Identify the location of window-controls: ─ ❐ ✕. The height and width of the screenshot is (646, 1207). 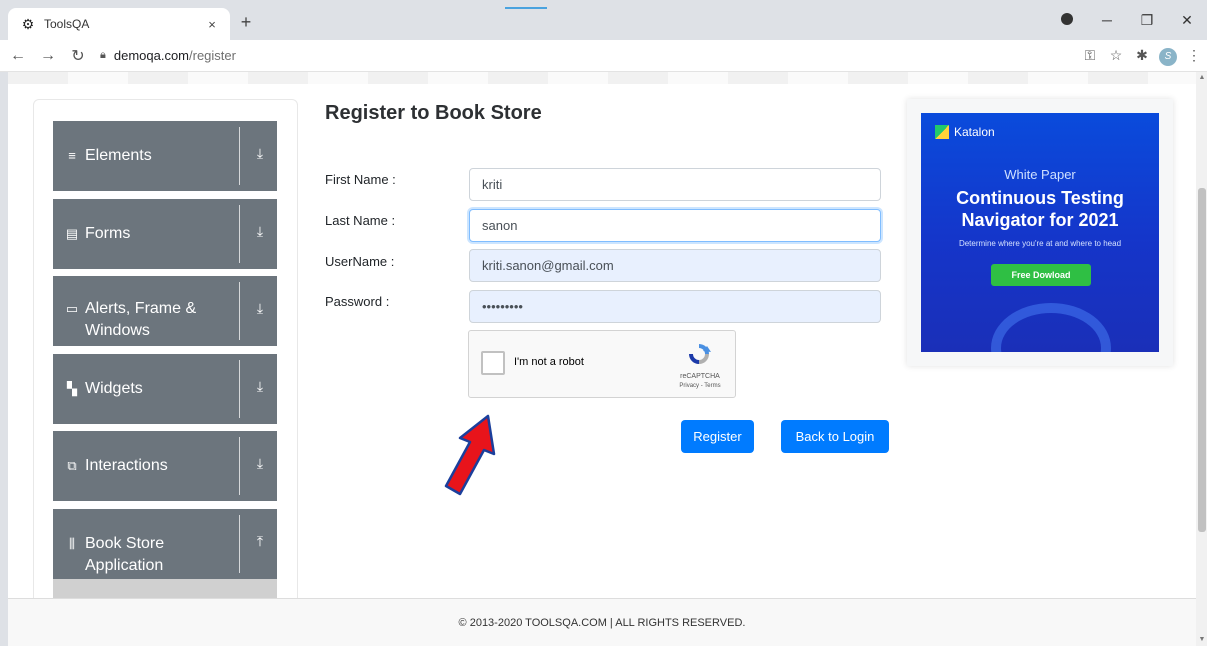
(1127, 20).